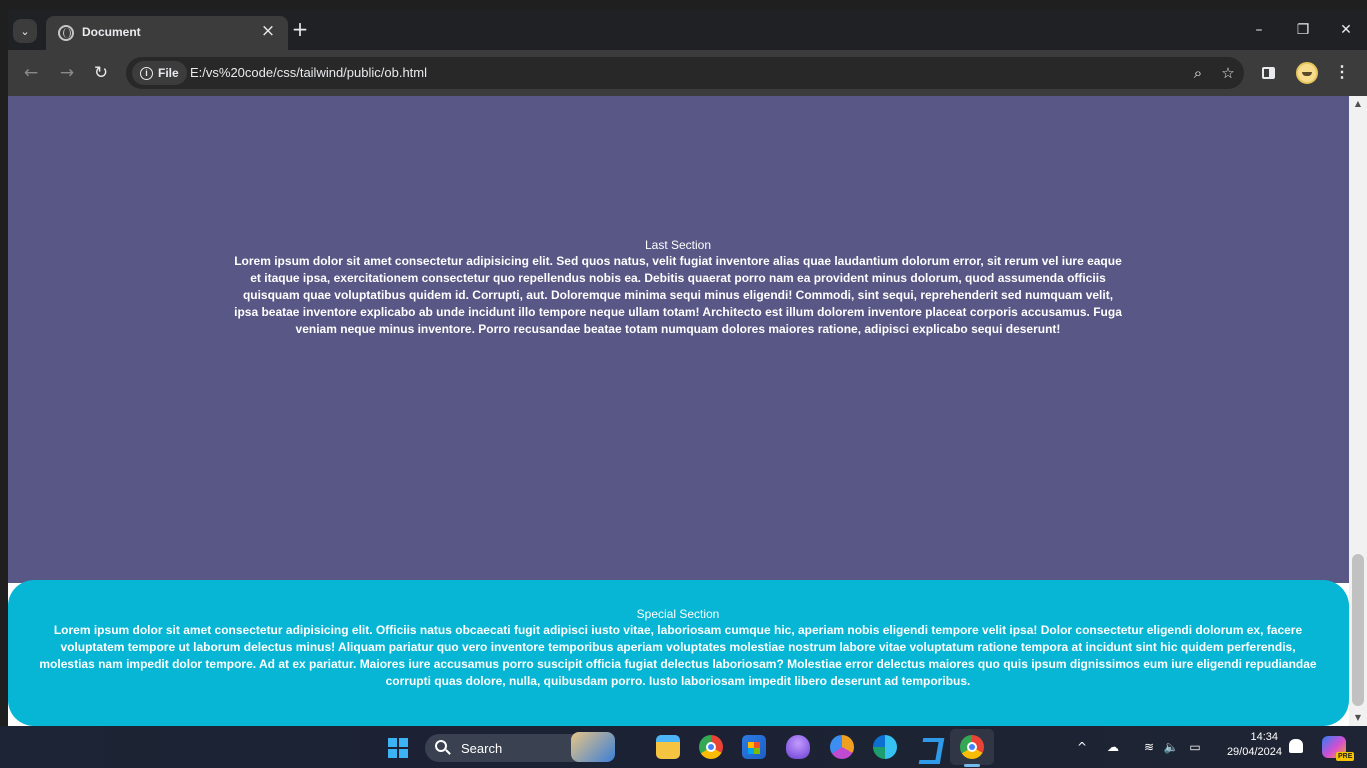  Describe the element at coordinates (678, 614) in the screenshot. I see `special-section-title: Special Section` at that location.